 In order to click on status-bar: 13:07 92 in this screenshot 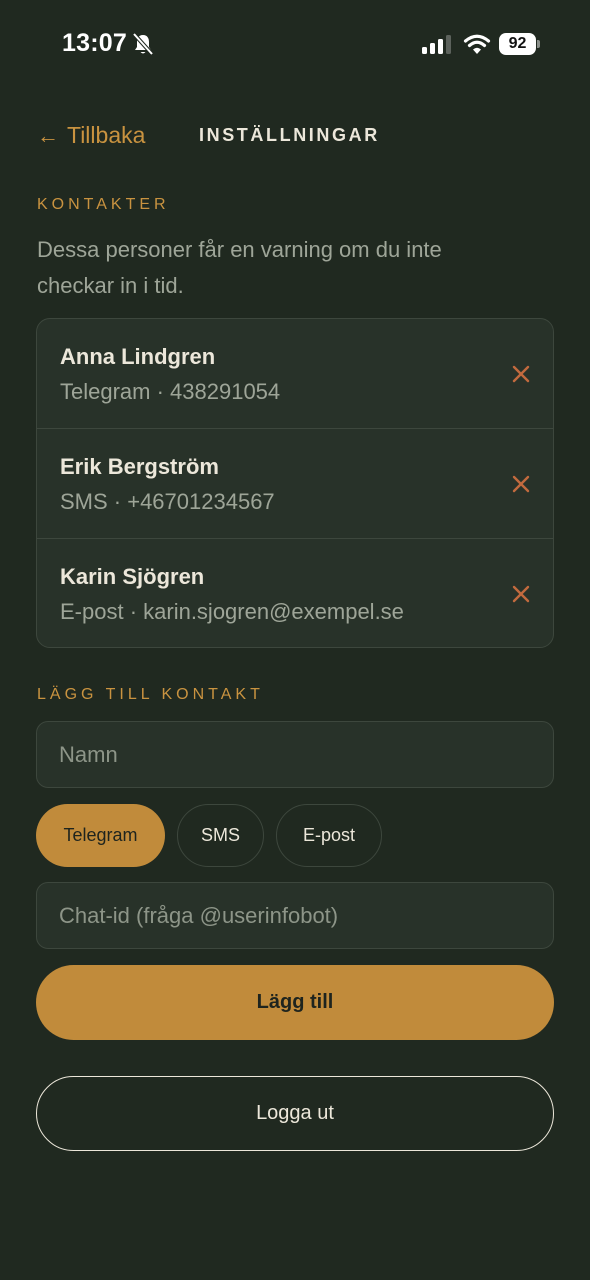, I will do `click(295, 45)`.